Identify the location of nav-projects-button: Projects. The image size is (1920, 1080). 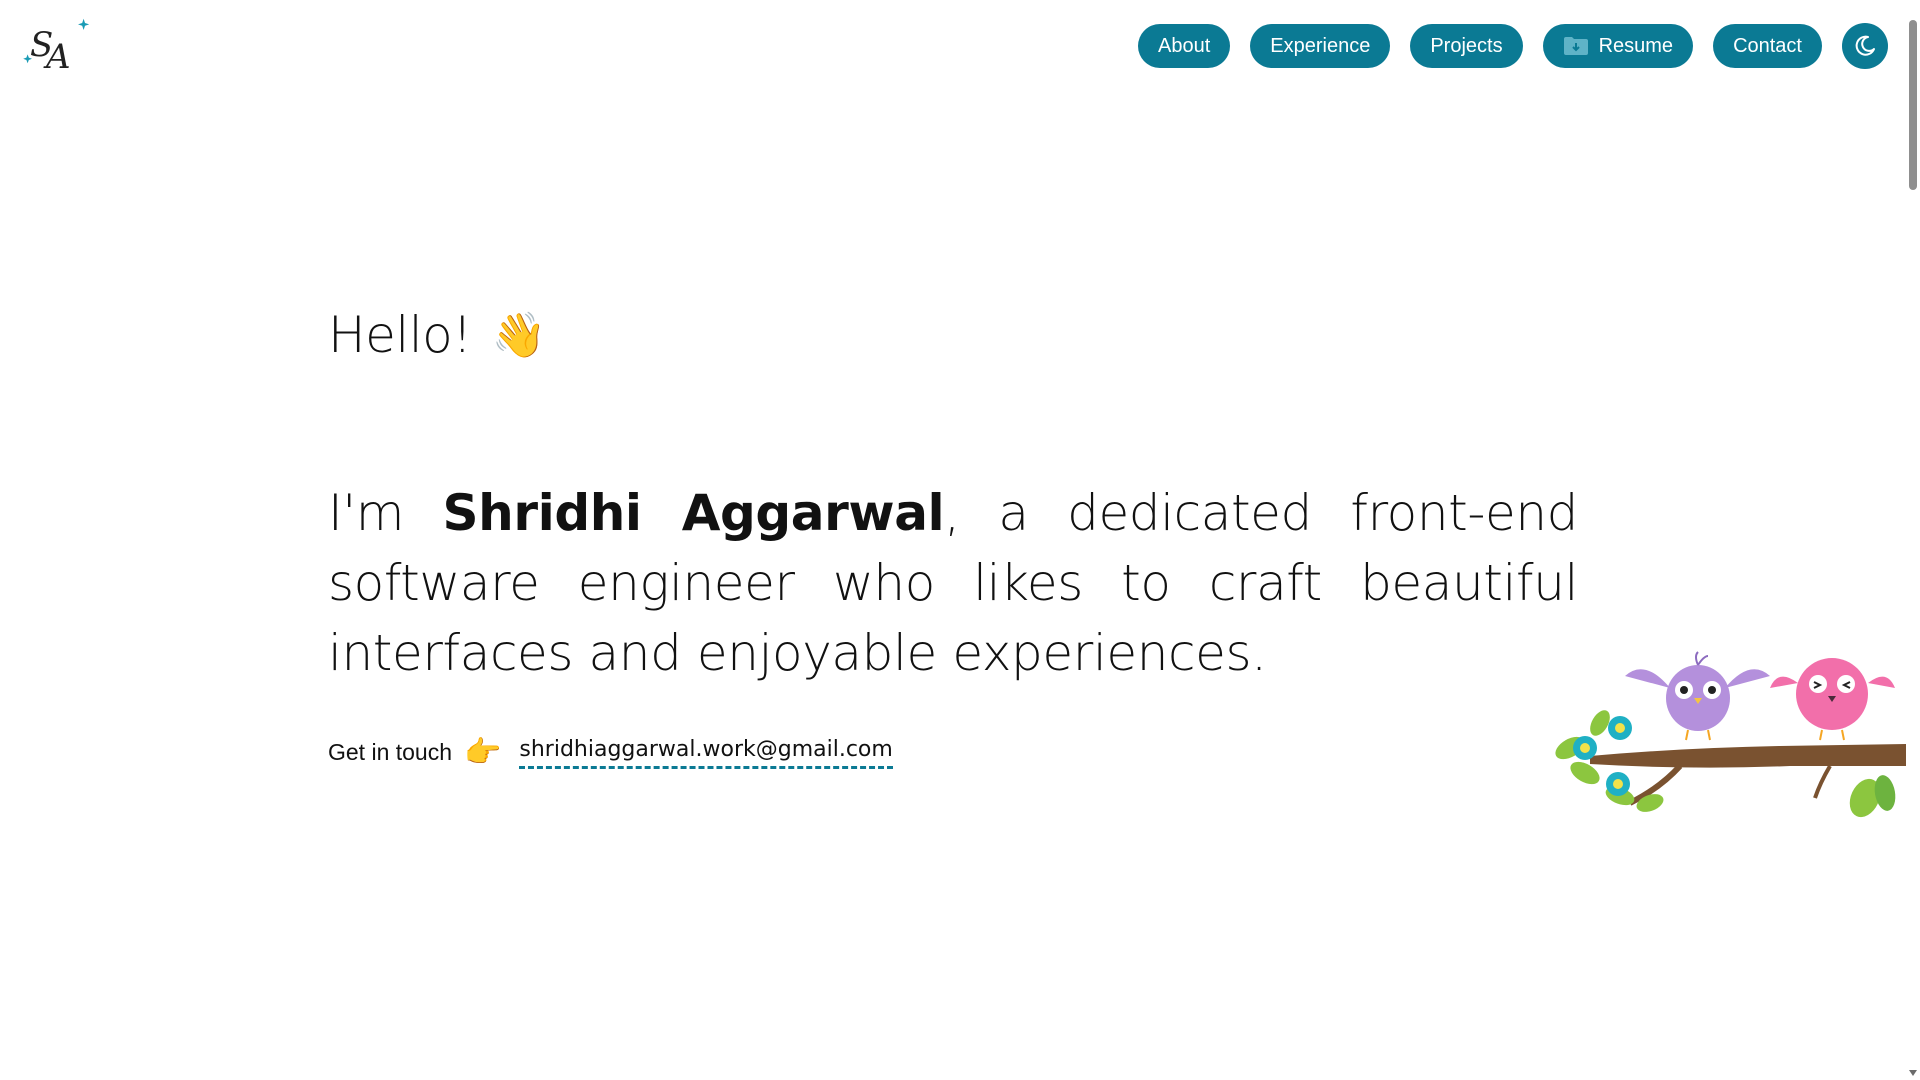
(1466, 46).